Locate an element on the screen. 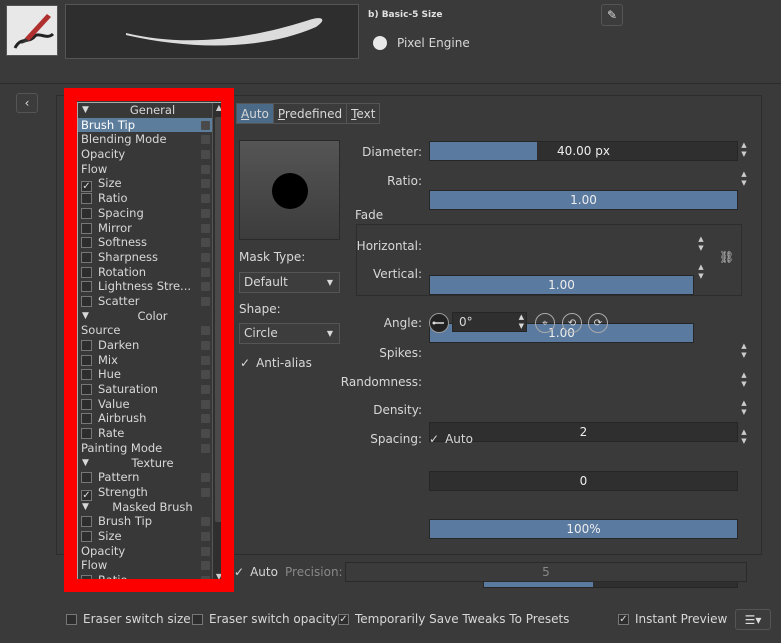 This screenshot has width=781, height=643. shape-label: Shape: is located at coordinates (260, 309).